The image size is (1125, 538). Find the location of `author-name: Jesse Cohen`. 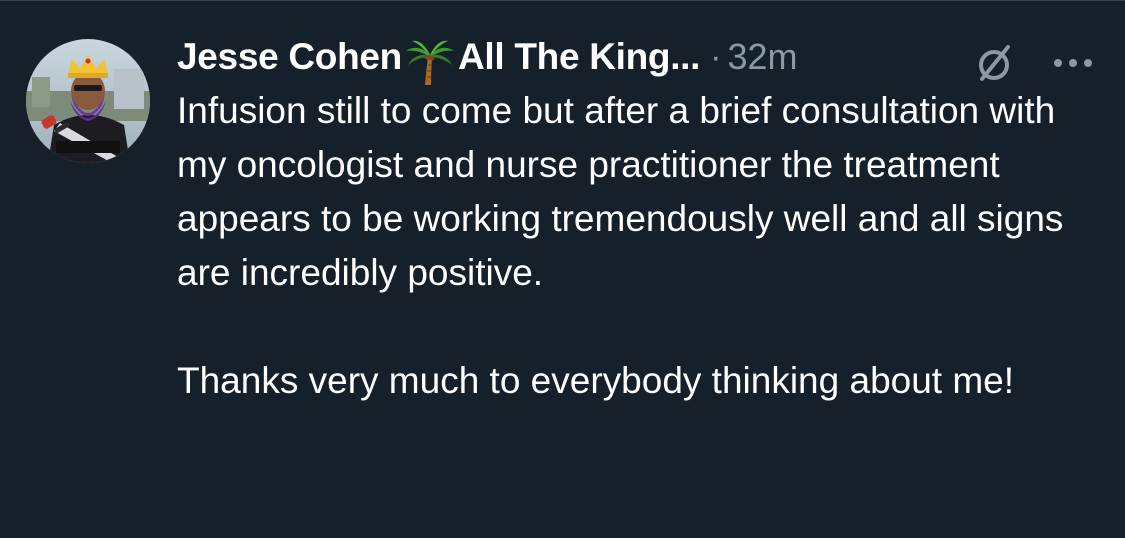

author-name: Jesse Cohen is located at coordinates (289, 57).